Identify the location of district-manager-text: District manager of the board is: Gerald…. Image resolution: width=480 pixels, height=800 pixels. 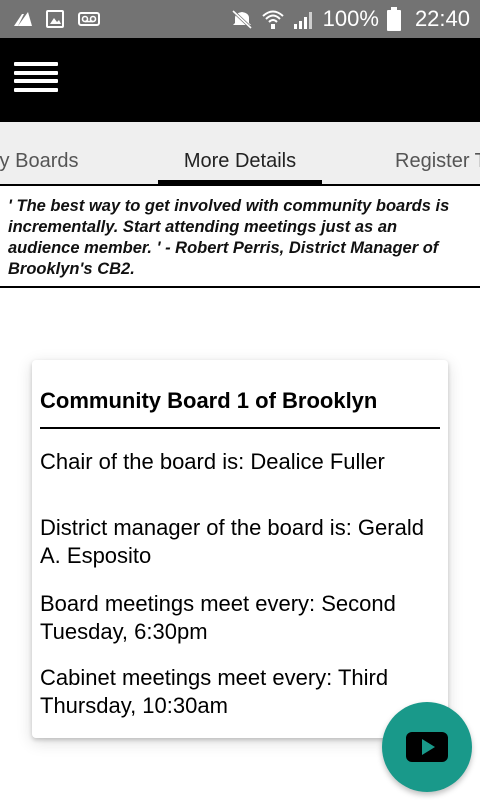
(232, 541).